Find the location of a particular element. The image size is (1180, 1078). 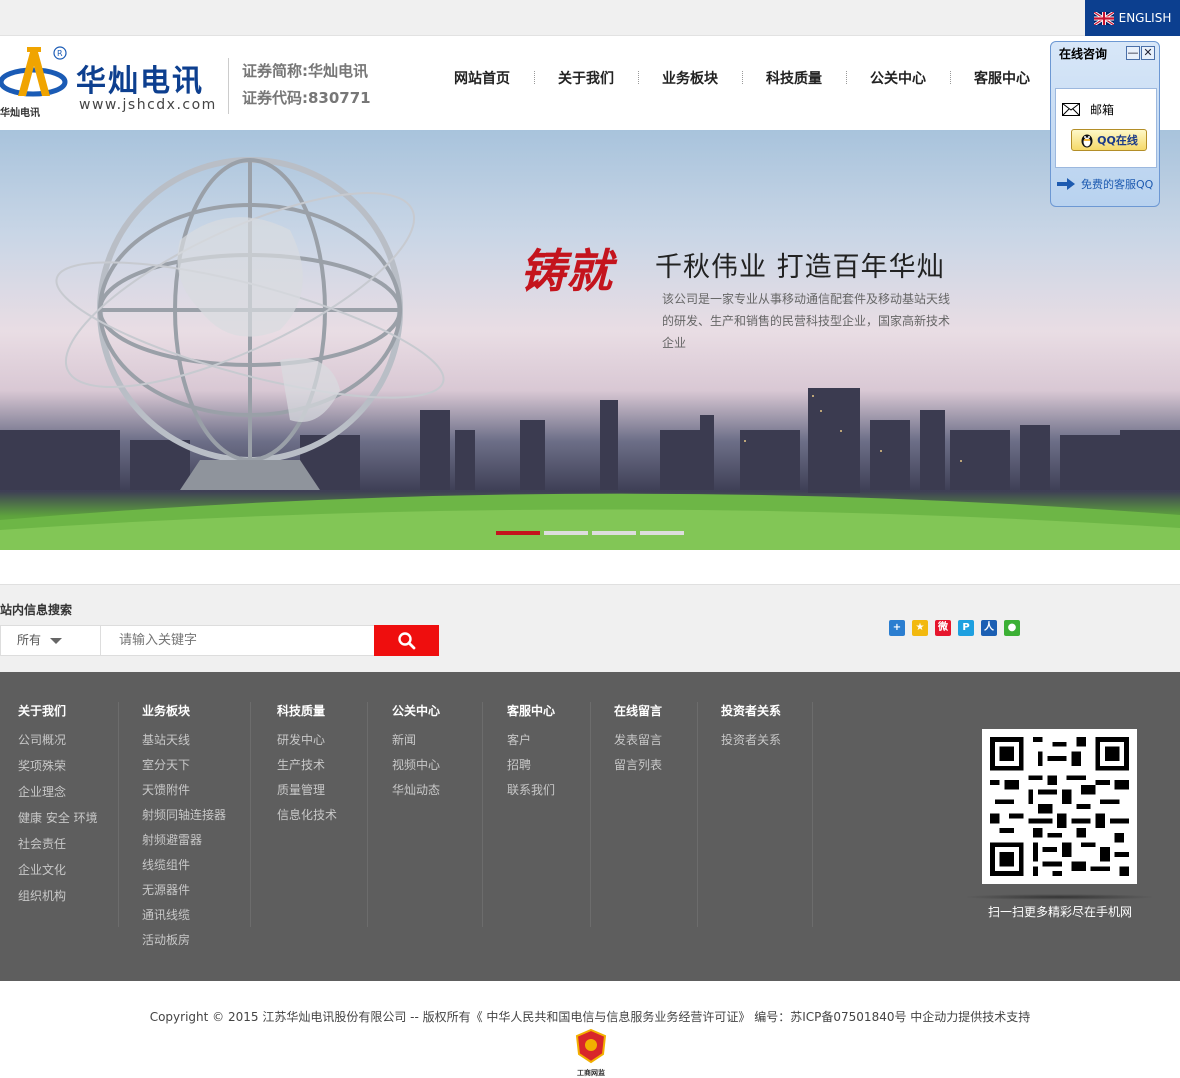

nav-pr-center: 公关中心 is located at coordinates (898, 78).